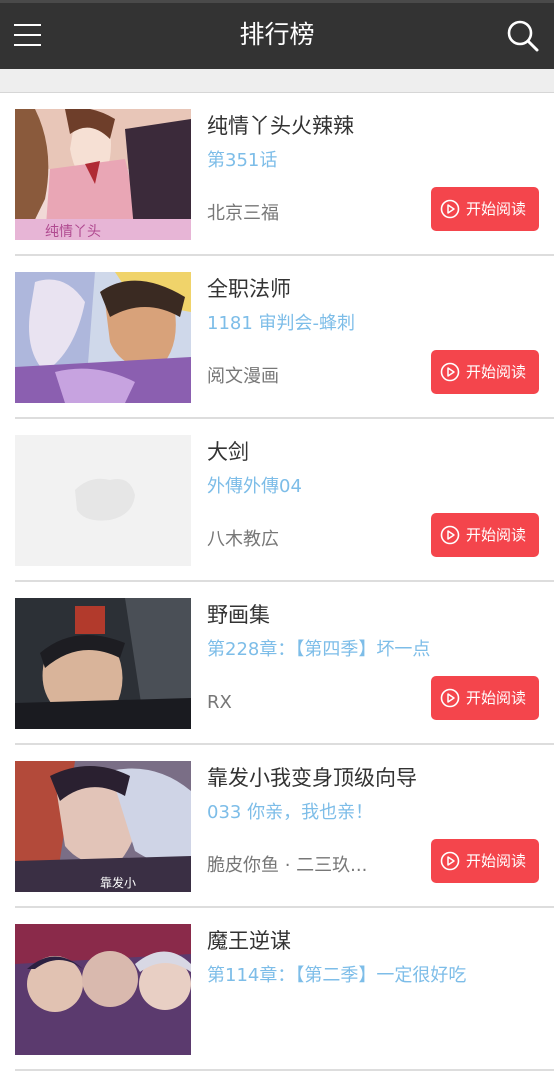 The width and height of the screenshot is (554, 1071). What do you see at coordinates (103, 174) in the screenshot?
I see `comic-cover: 纯情丫头` at bounding box center [103, 174].